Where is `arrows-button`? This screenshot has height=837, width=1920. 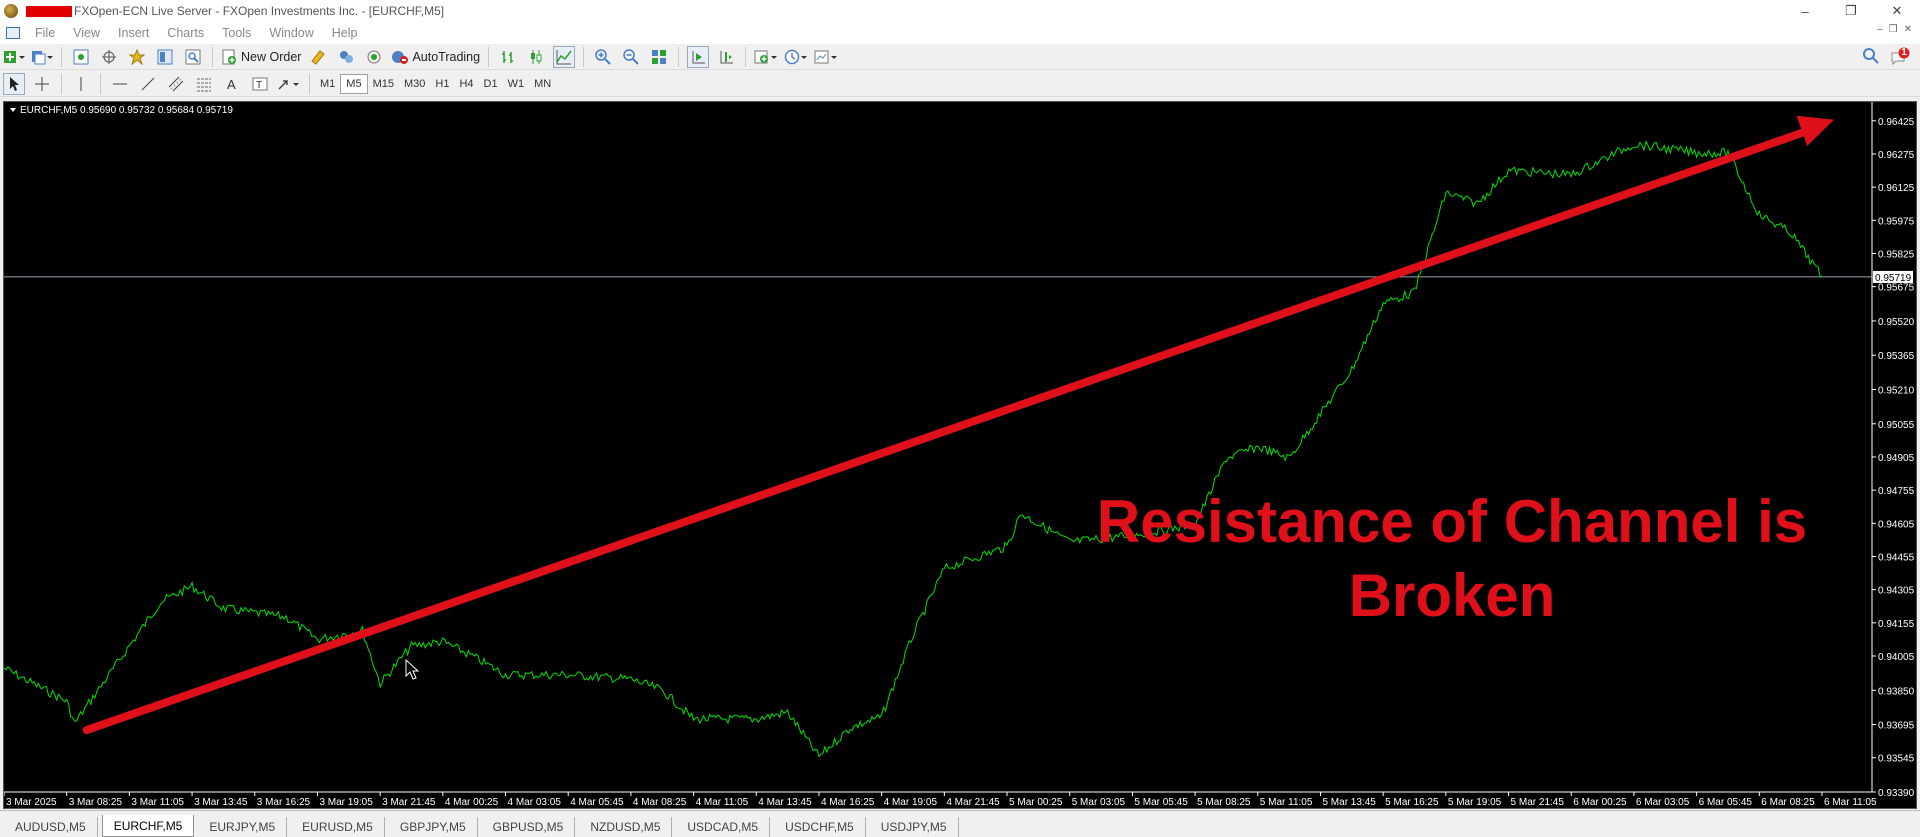 arrows-button is located at coordinates (289, 84).